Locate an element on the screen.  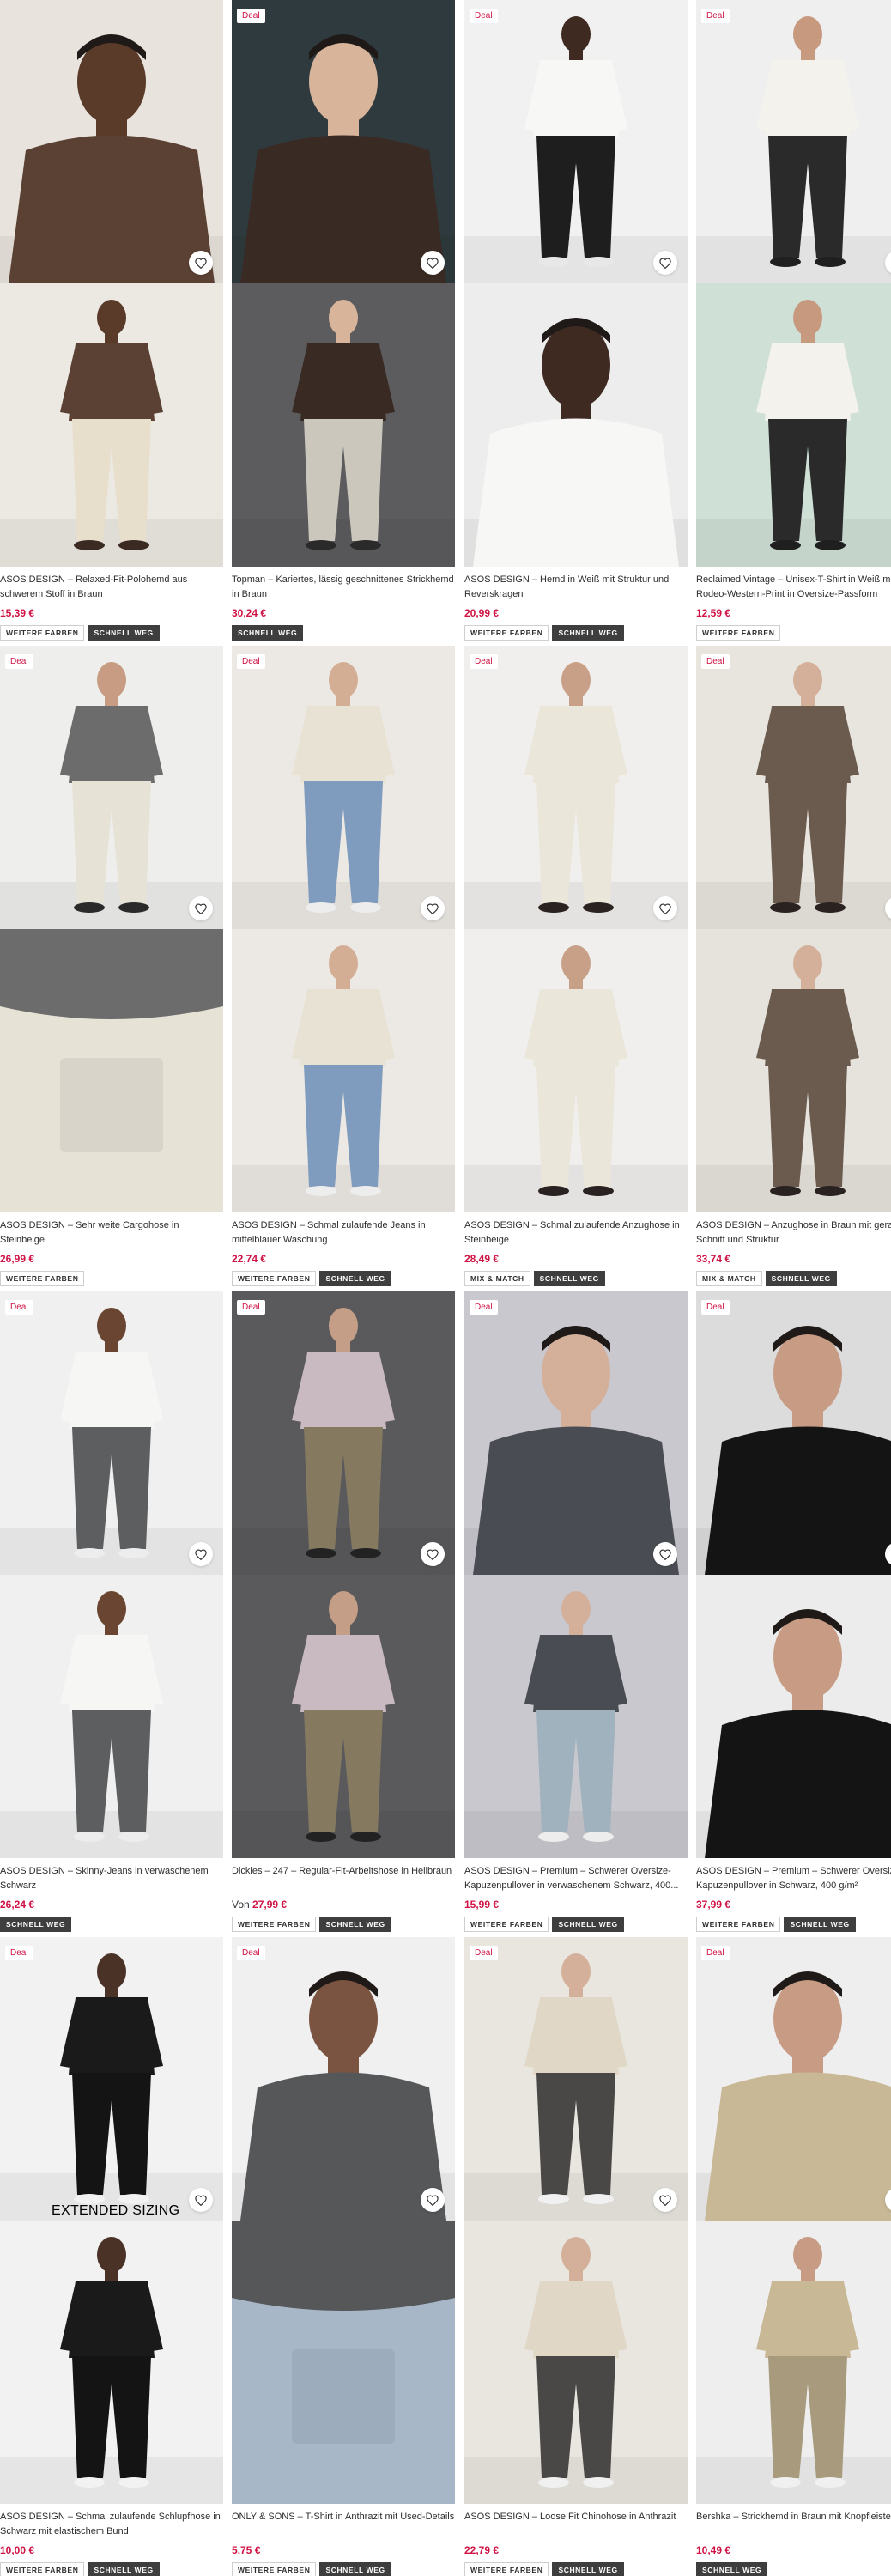
product-badges: SCHNELL WEG is located at coordinates (794, 2569).